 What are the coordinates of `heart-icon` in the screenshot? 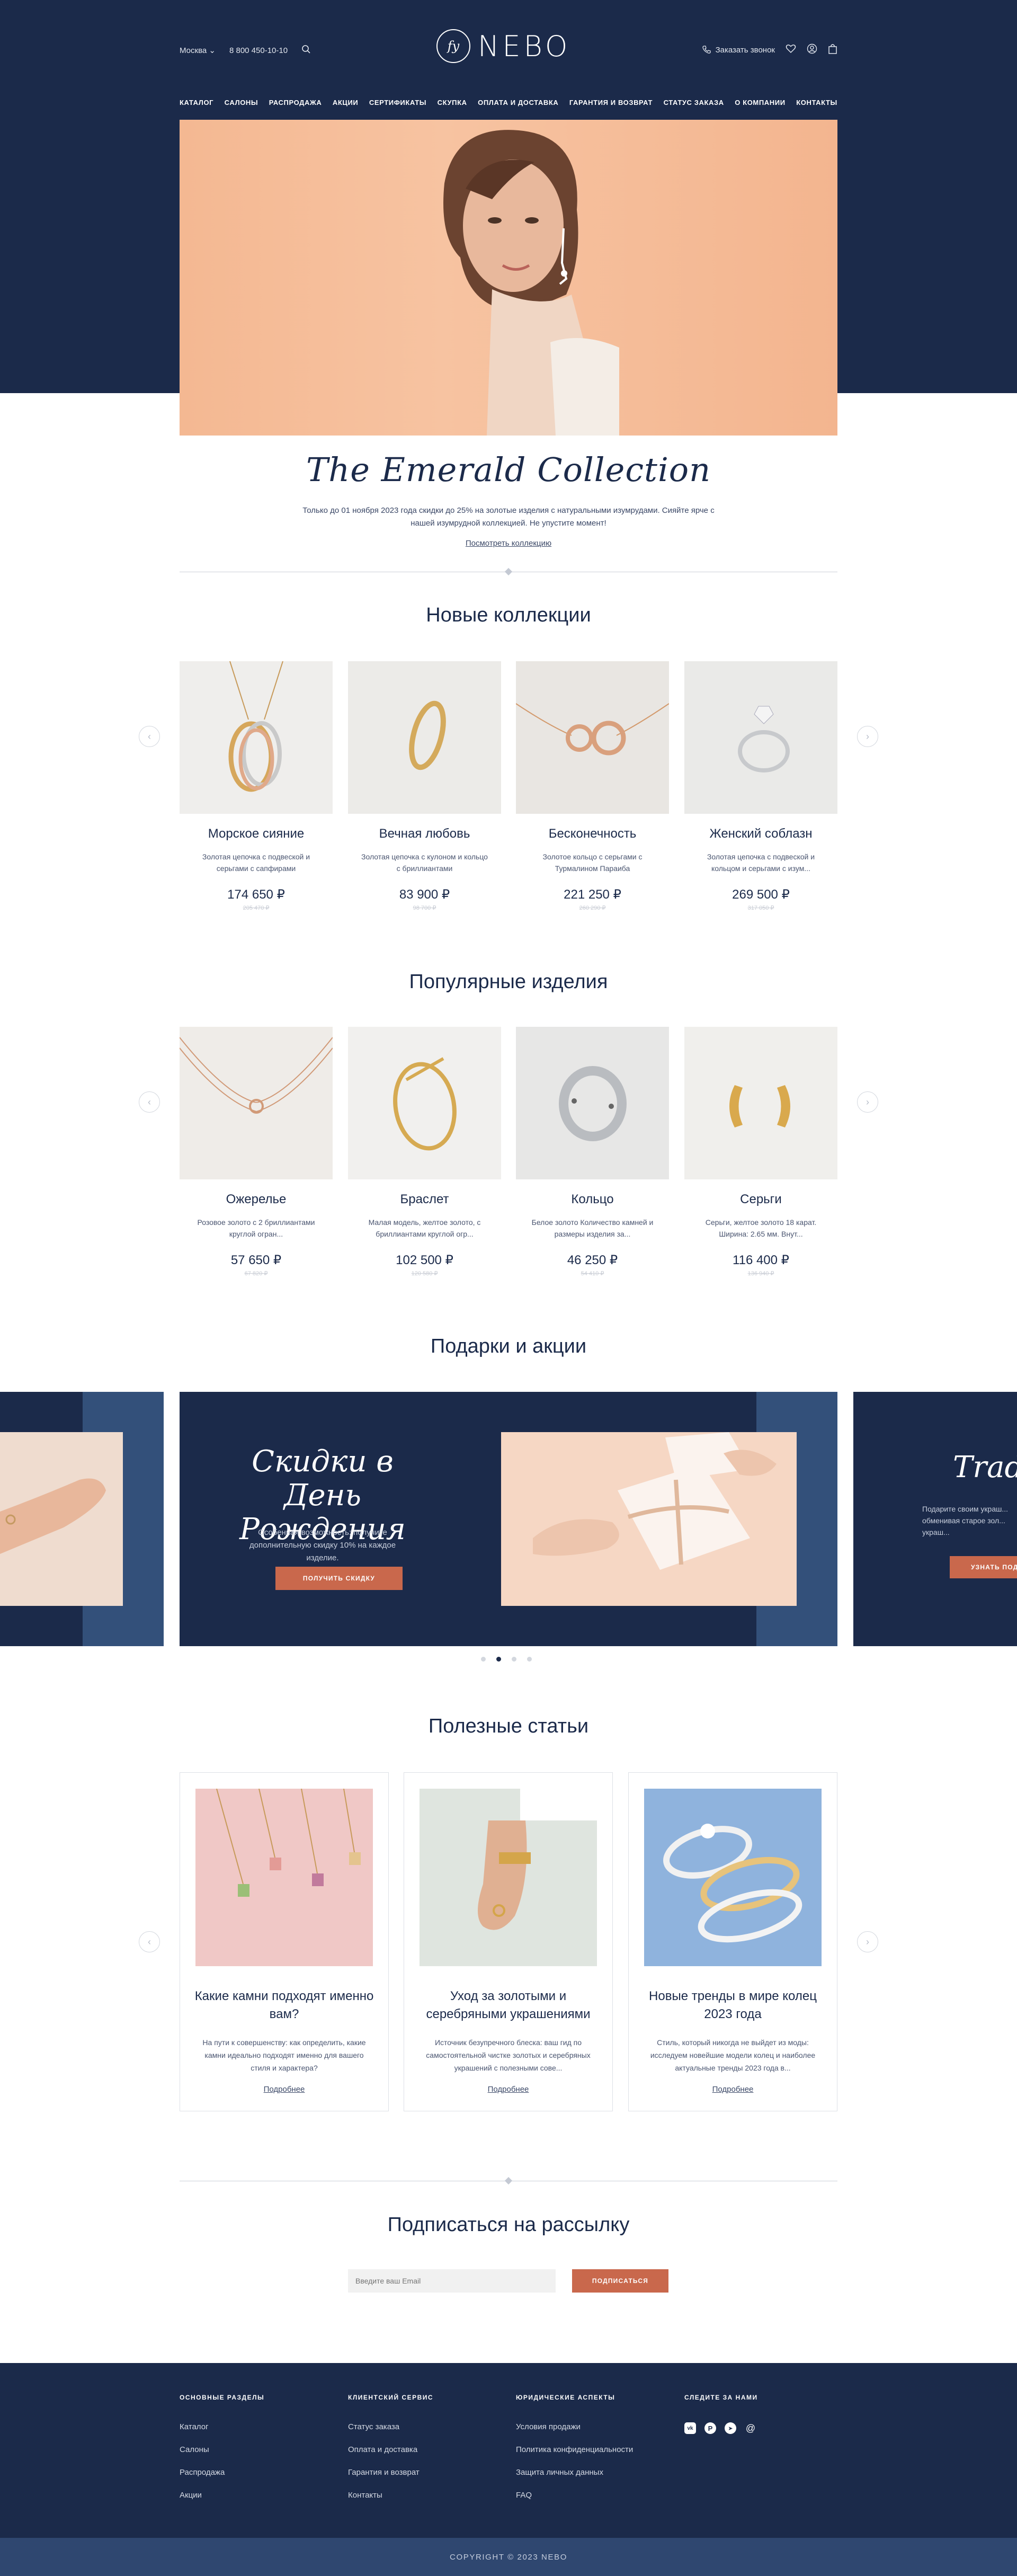 It's located at (791, 50).